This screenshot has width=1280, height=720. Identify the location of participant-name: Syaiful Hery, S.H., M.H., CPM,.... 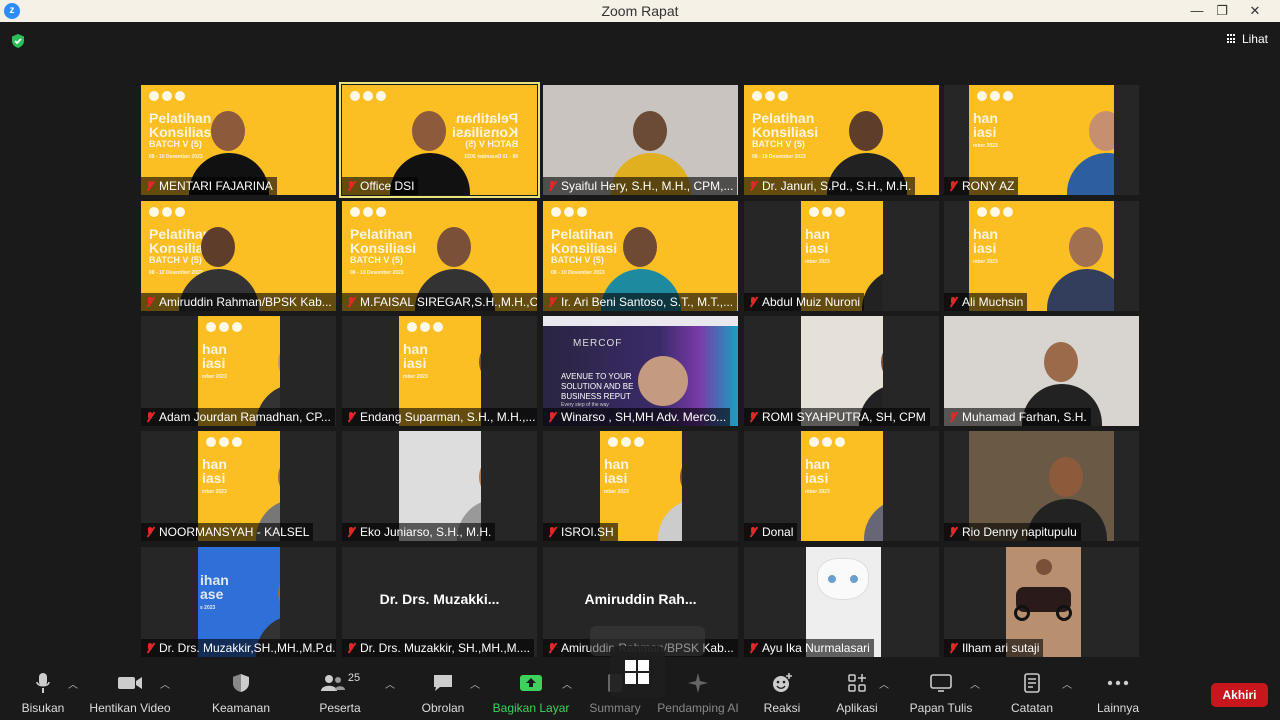
(647, 186).